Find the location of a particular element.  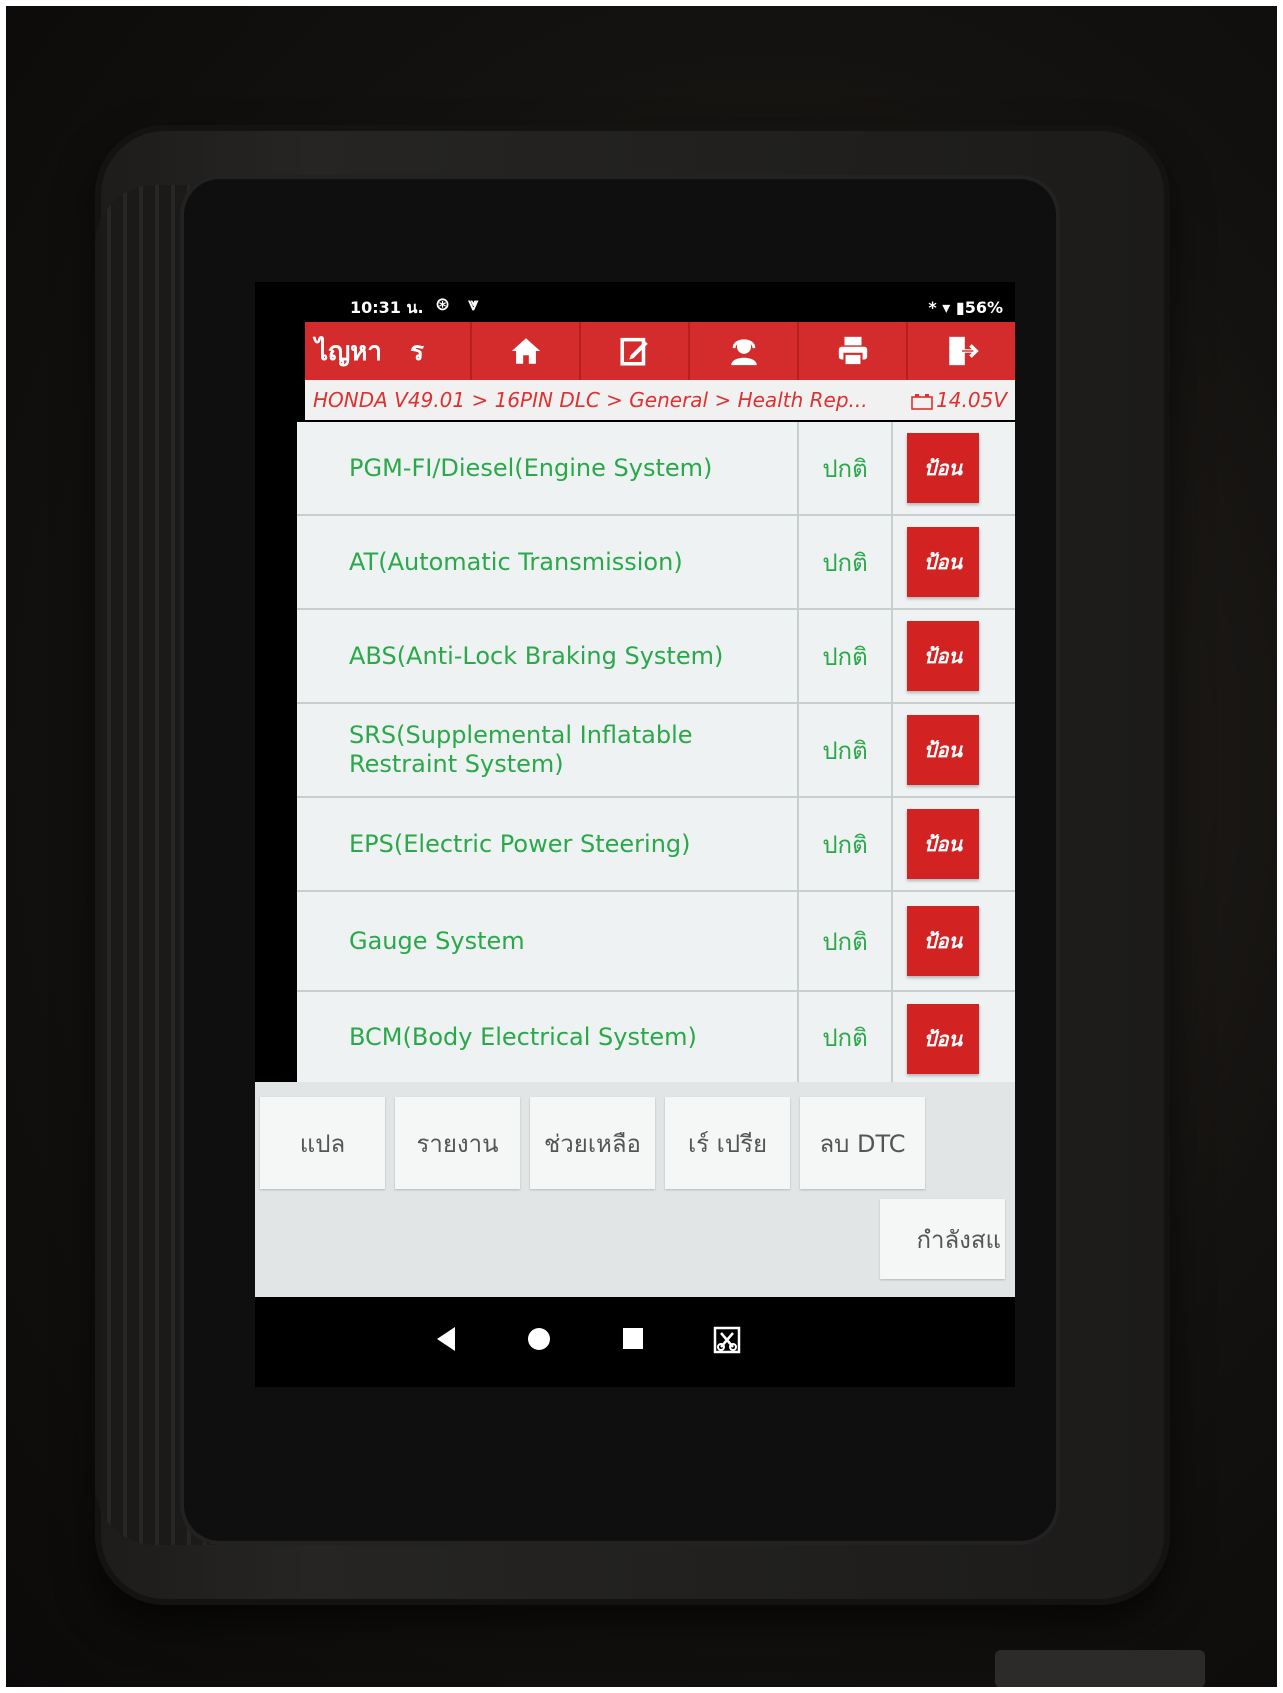

print-button is located at coordinates (854, 351).